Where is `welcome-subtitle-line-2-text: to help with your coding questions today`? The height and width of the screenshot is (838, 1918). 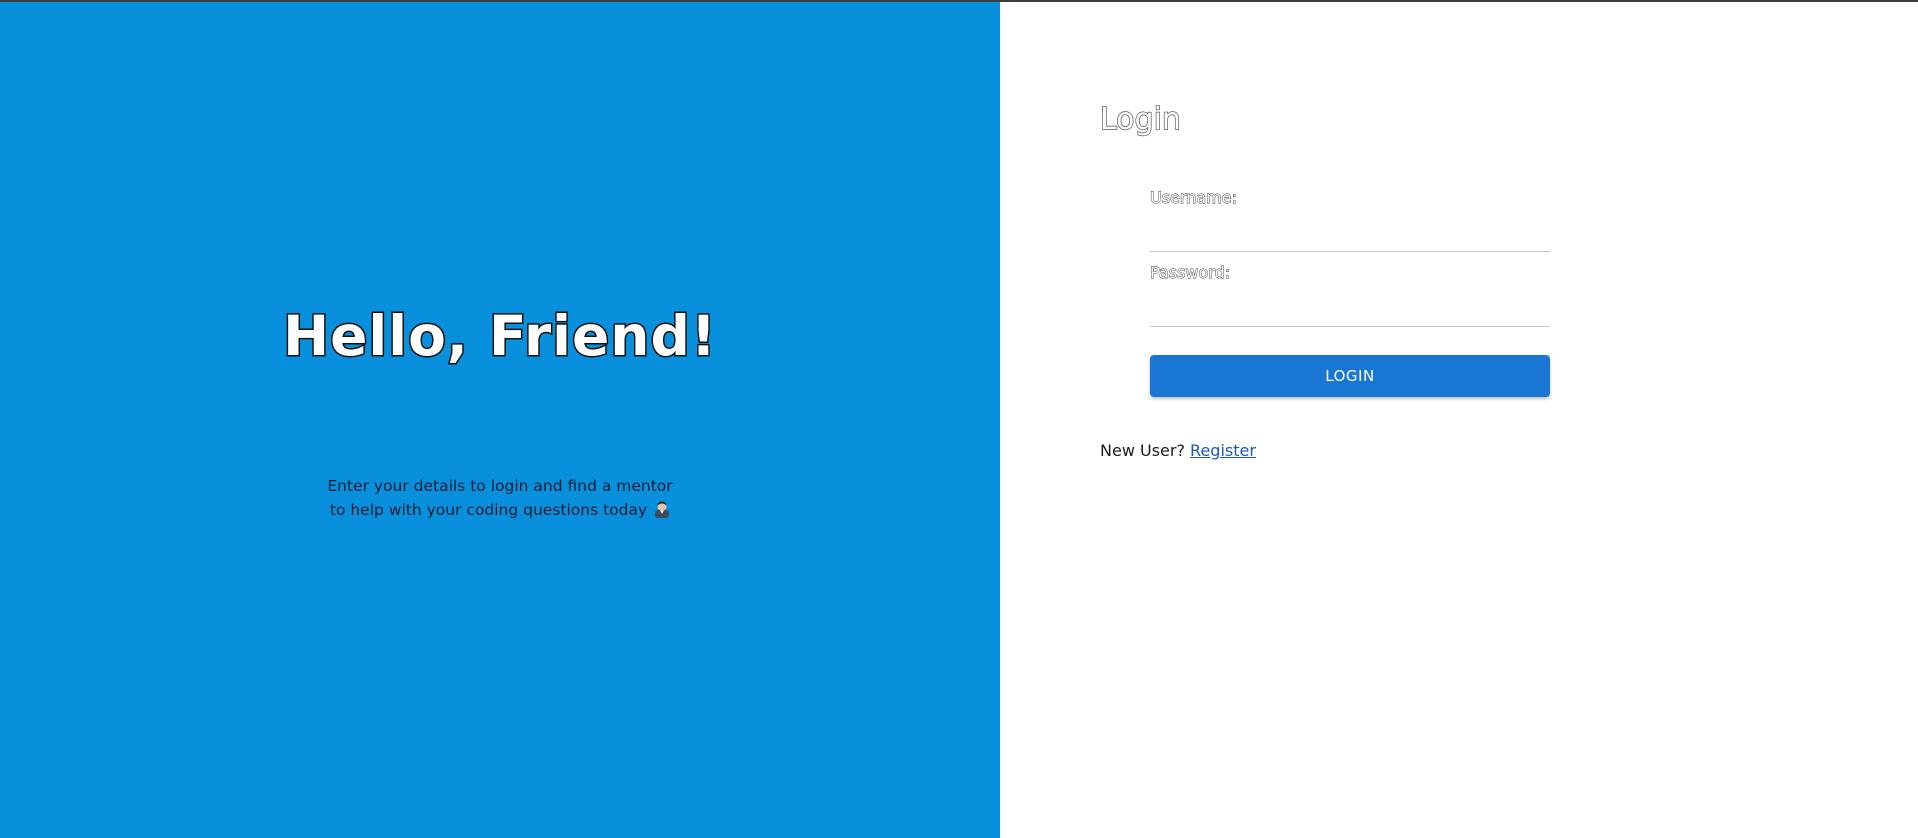
welcome-subtitle-line-2-text: to help with your coding questions today is located at coordinates (488, 510).